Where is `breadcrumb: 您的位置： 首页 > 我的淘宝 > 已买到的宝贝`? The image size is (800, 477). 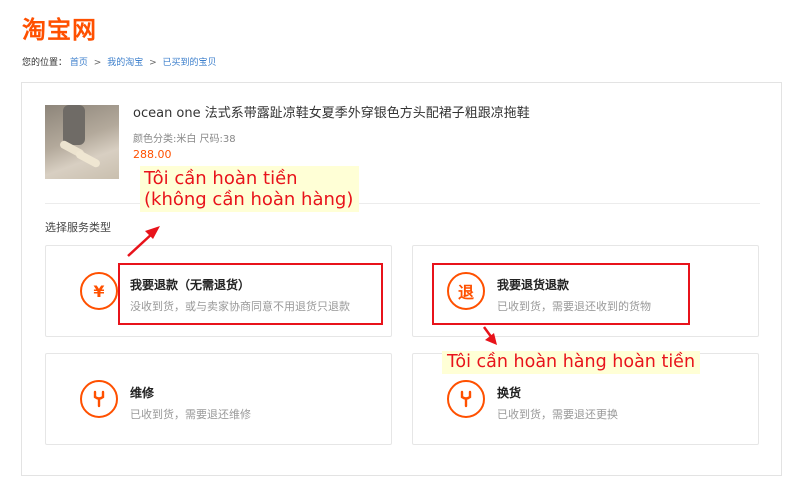 breadcrumb: 您的位置： 首页 > 我的淘宝 > 已买到的宝贝 is located at coordinates (119, 61).